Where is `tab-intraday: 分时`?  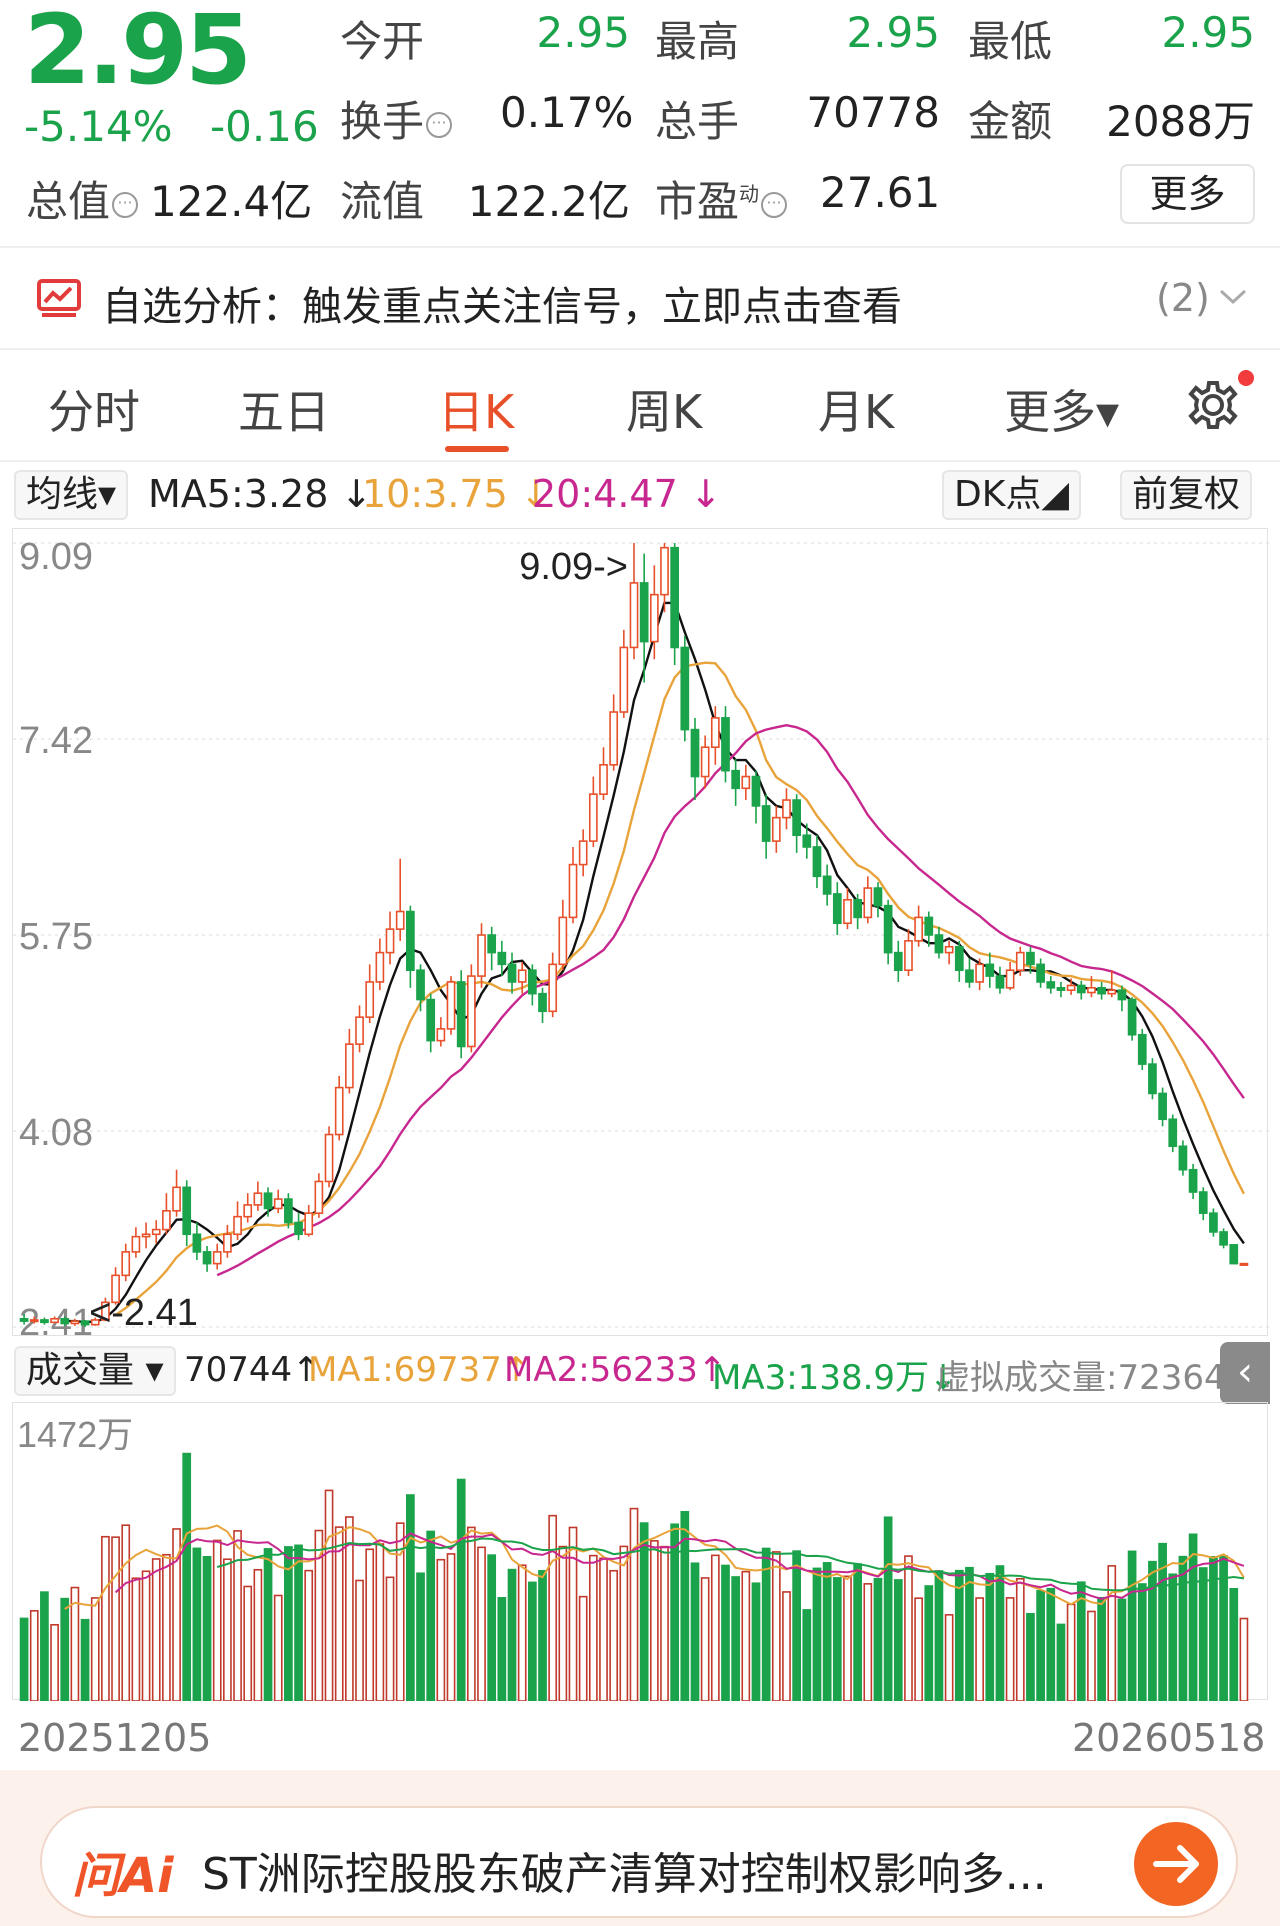 tab-intraday: 分时 is located at coordinates (94, 409).